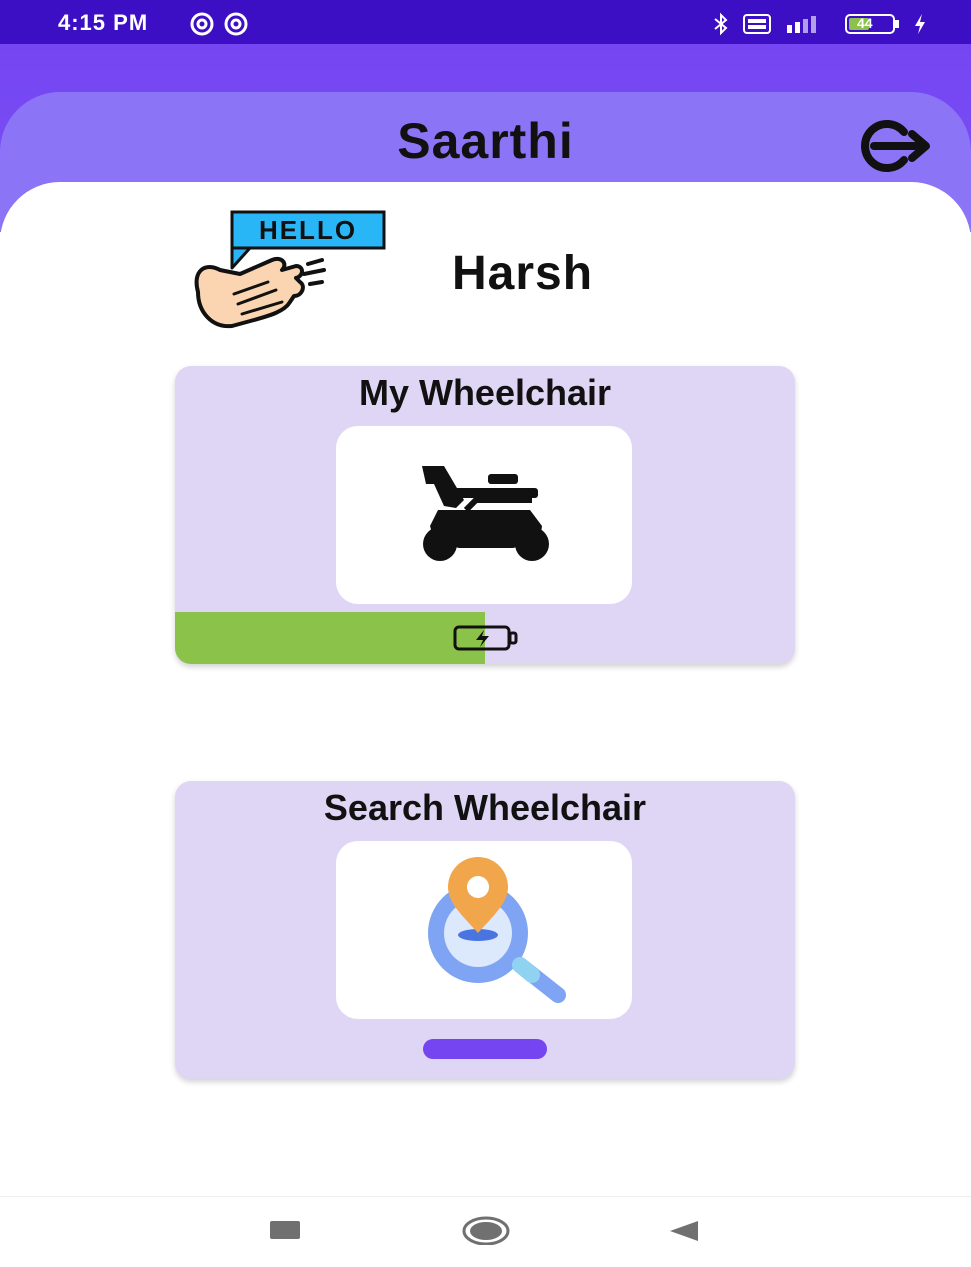 This screenshot has width=971, height=1267. I want to click on search-wheelchair-title: Search Wheelchair, so click(485, 807).